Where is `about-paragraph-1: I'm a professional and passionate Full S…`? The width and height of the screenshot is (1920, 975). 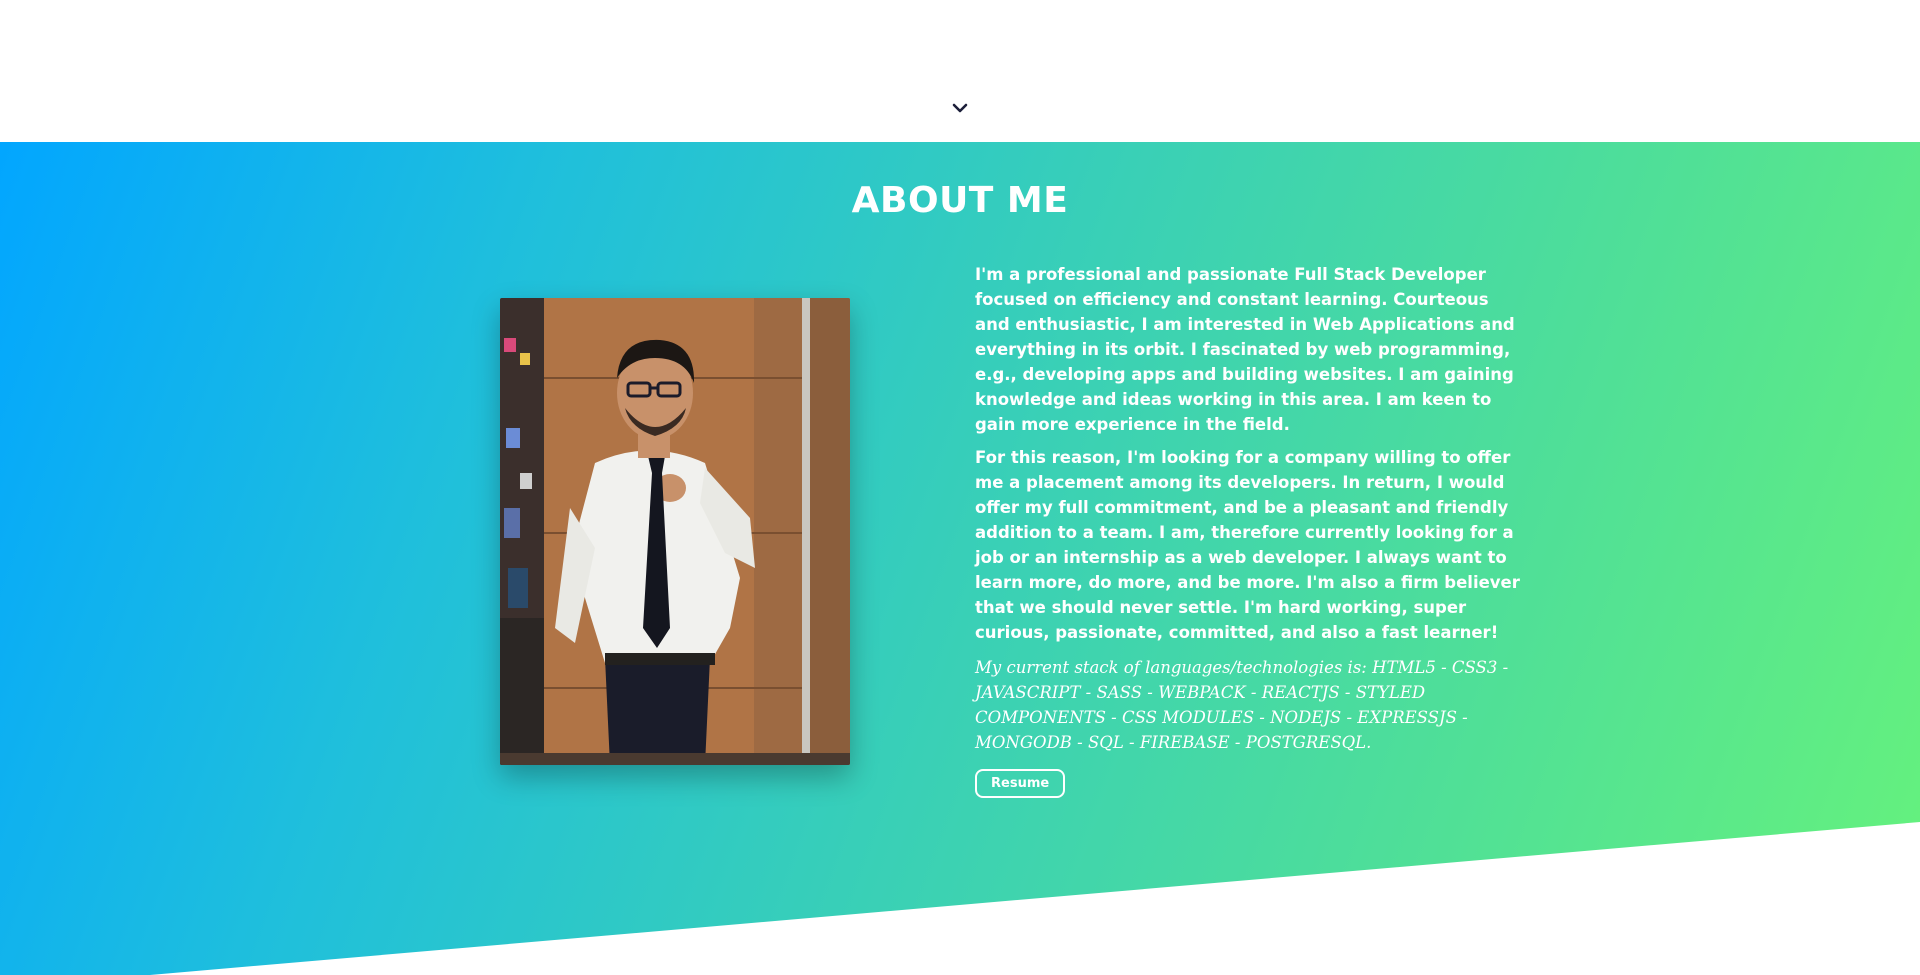 about-paragraph-1: I'm a professional and passionate Full S… is located at coordinates (1245, 349).